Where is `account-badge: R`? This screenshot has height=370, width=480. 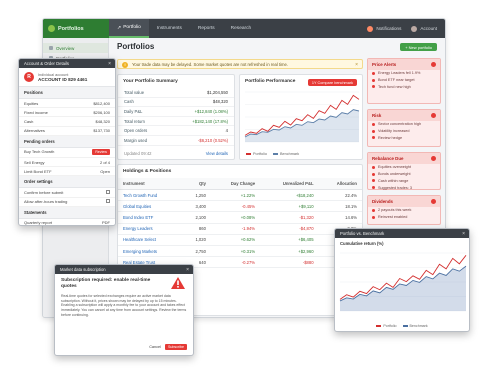
account-badge: R is located at coordinates (29, 77).